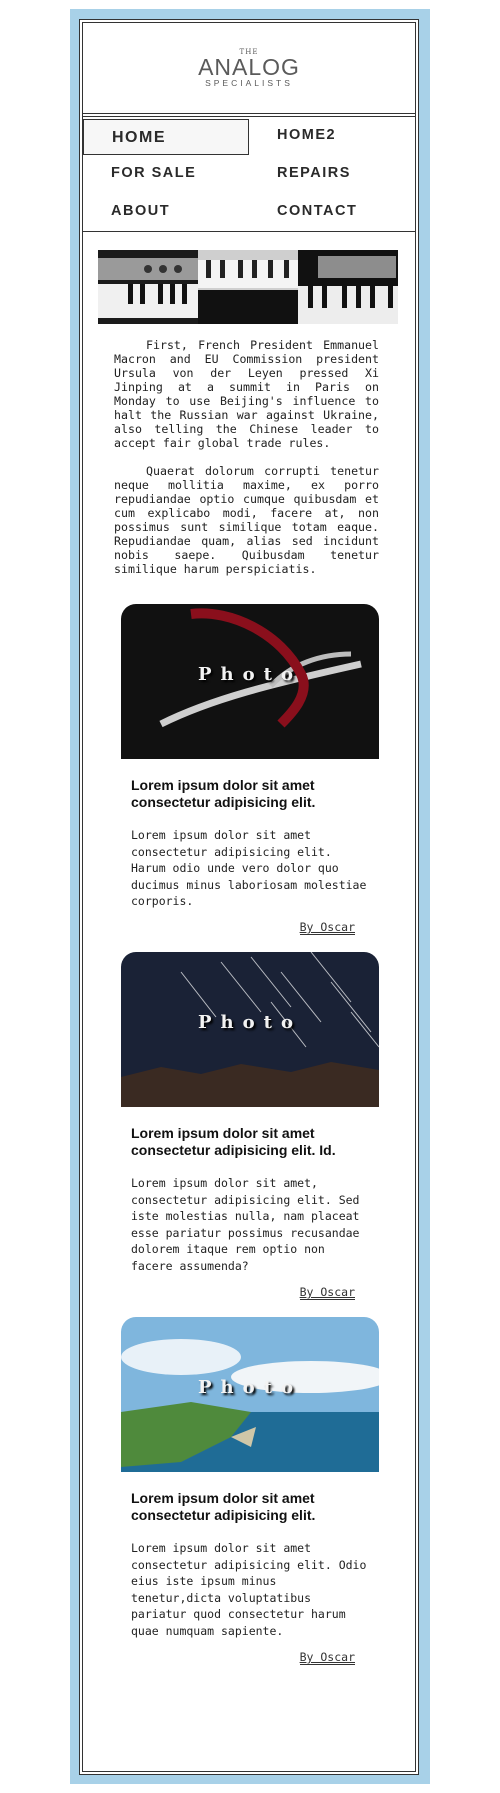  I want to click on header: THE ANALOG SPECIALISTS, so click(249, 68).